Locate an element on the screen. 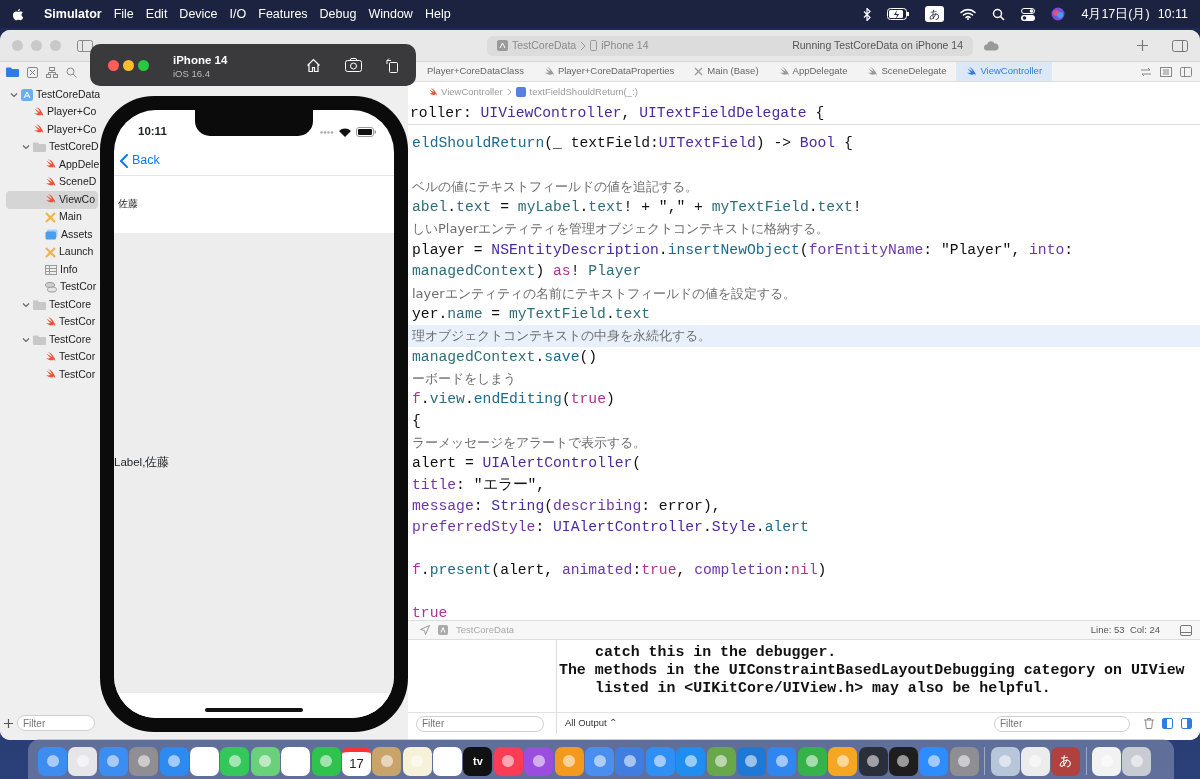 Image resolution: width=1200 pixels, height=779 pixels. menu-item: Edit is located at coordinates (156, 14).